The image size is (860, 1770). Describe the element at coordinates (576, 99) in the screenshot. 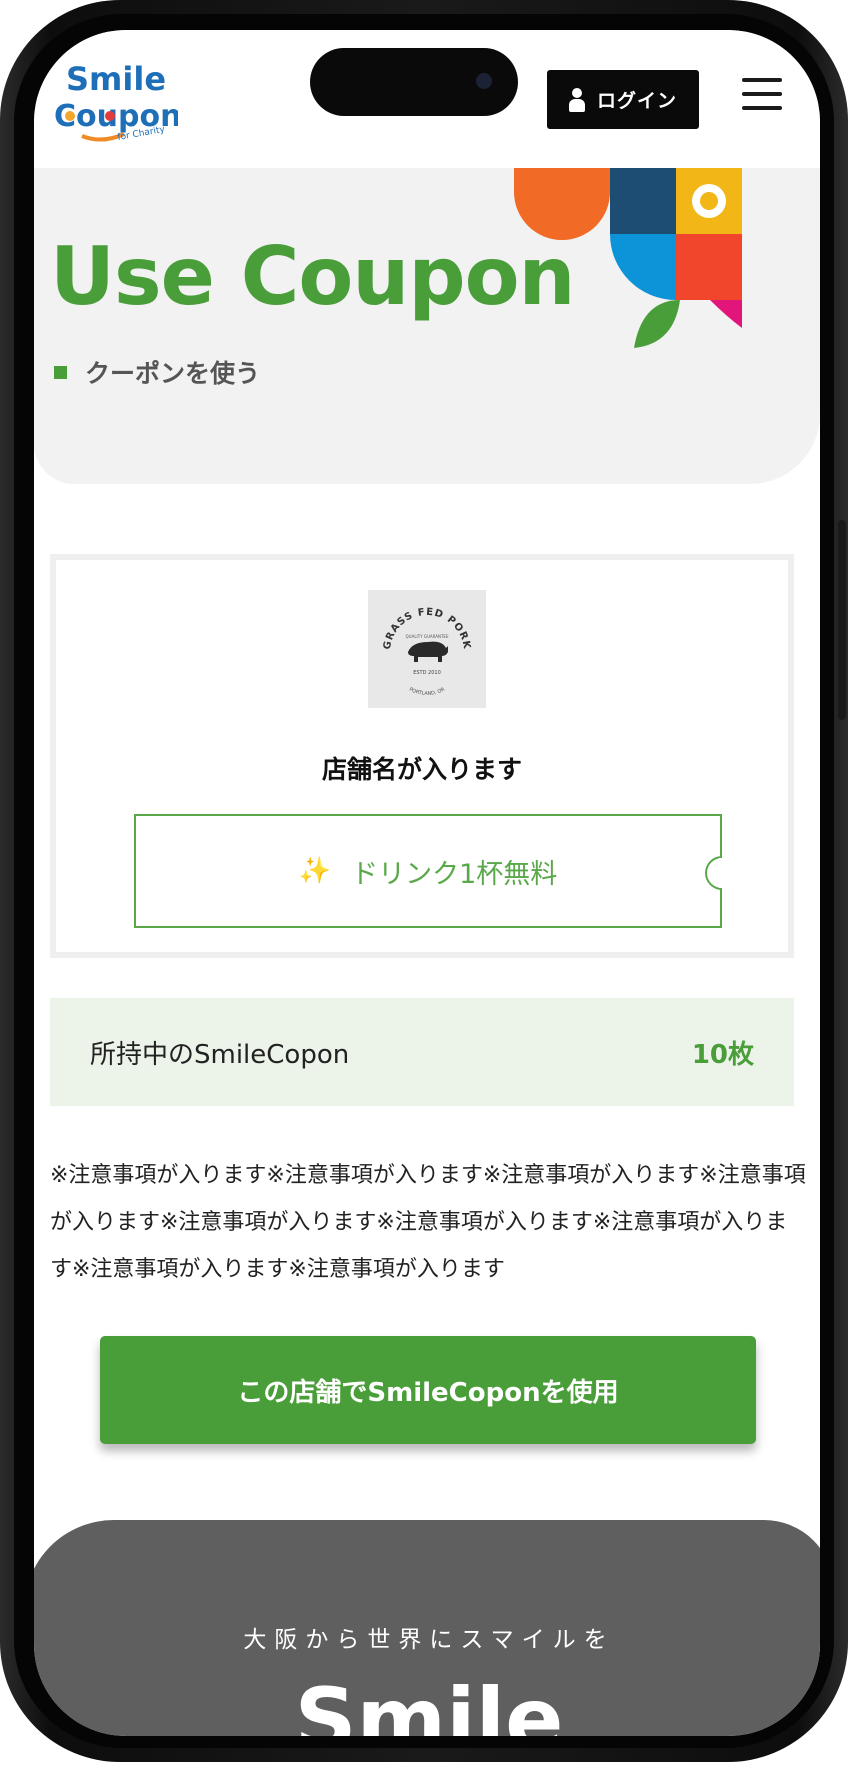

I see `person-icon` at that location.